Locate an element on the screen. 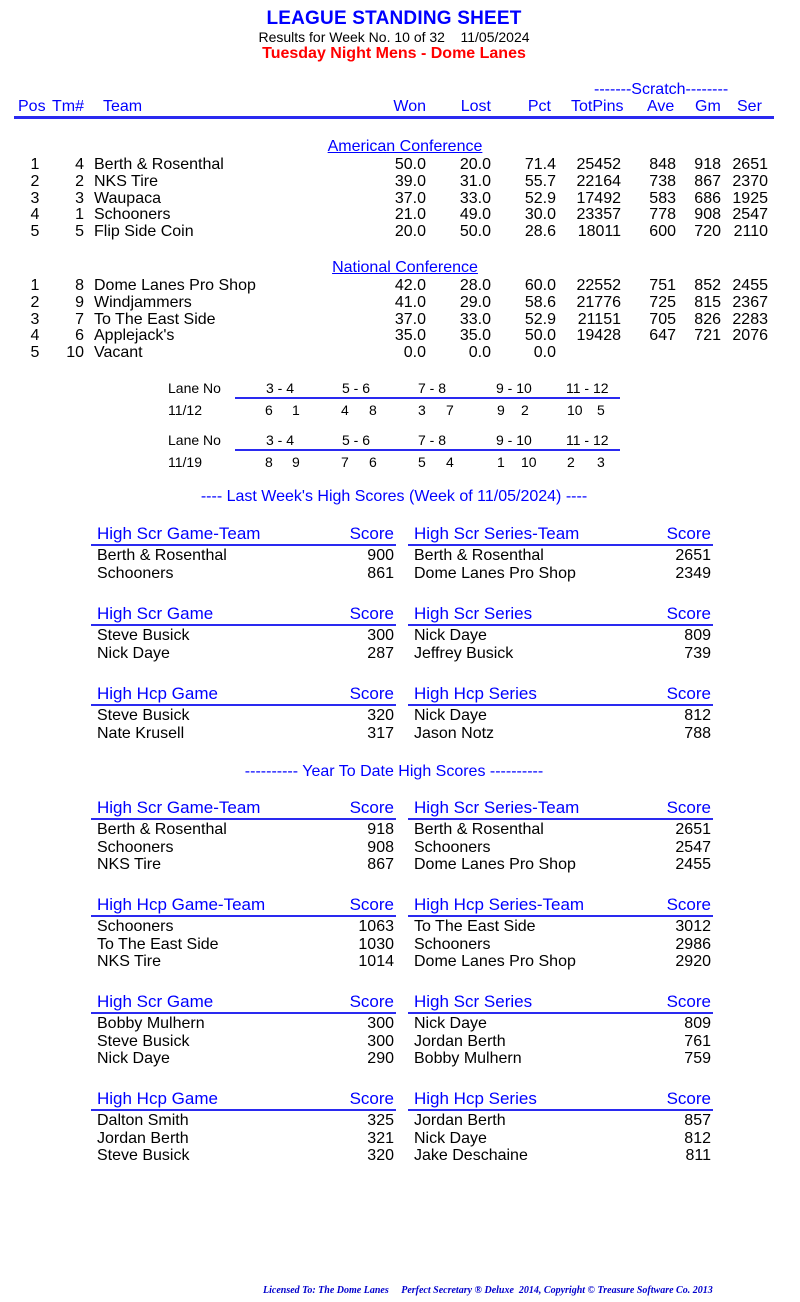 The width and height of the screenshot is (800, 1302). entry-name: Dalton Smith is located at coordinates (143, 1120).